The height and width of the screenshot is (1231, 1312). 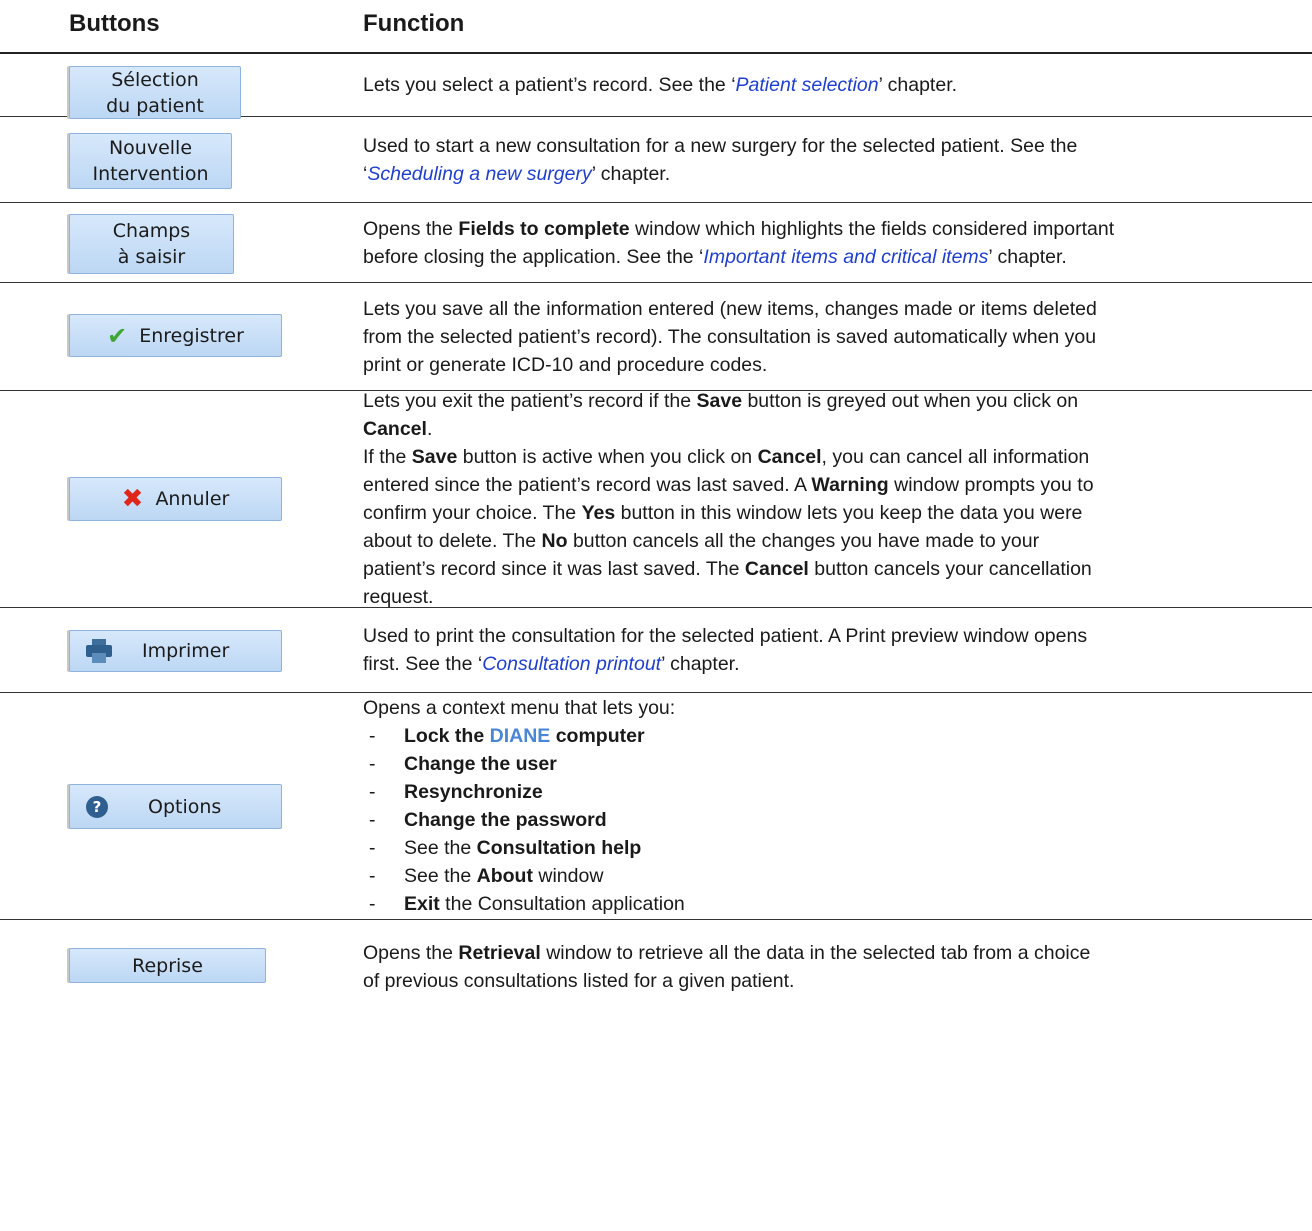 What do you see at coordinates (151, 244) in the screenshot?
I see `champs-a-saisir-button: Champs à saisir` at bounding box center [151, 244].